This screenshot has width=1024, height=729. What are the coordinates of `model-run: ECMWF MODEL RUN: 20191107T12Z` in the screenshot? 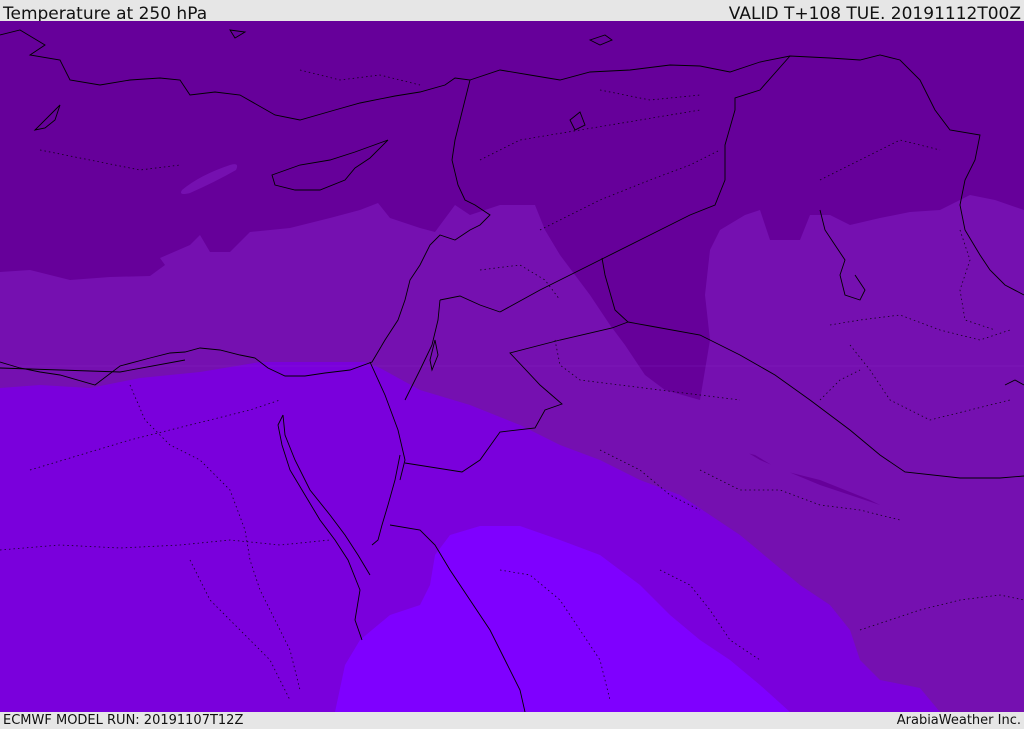 It's located at (123, 720).